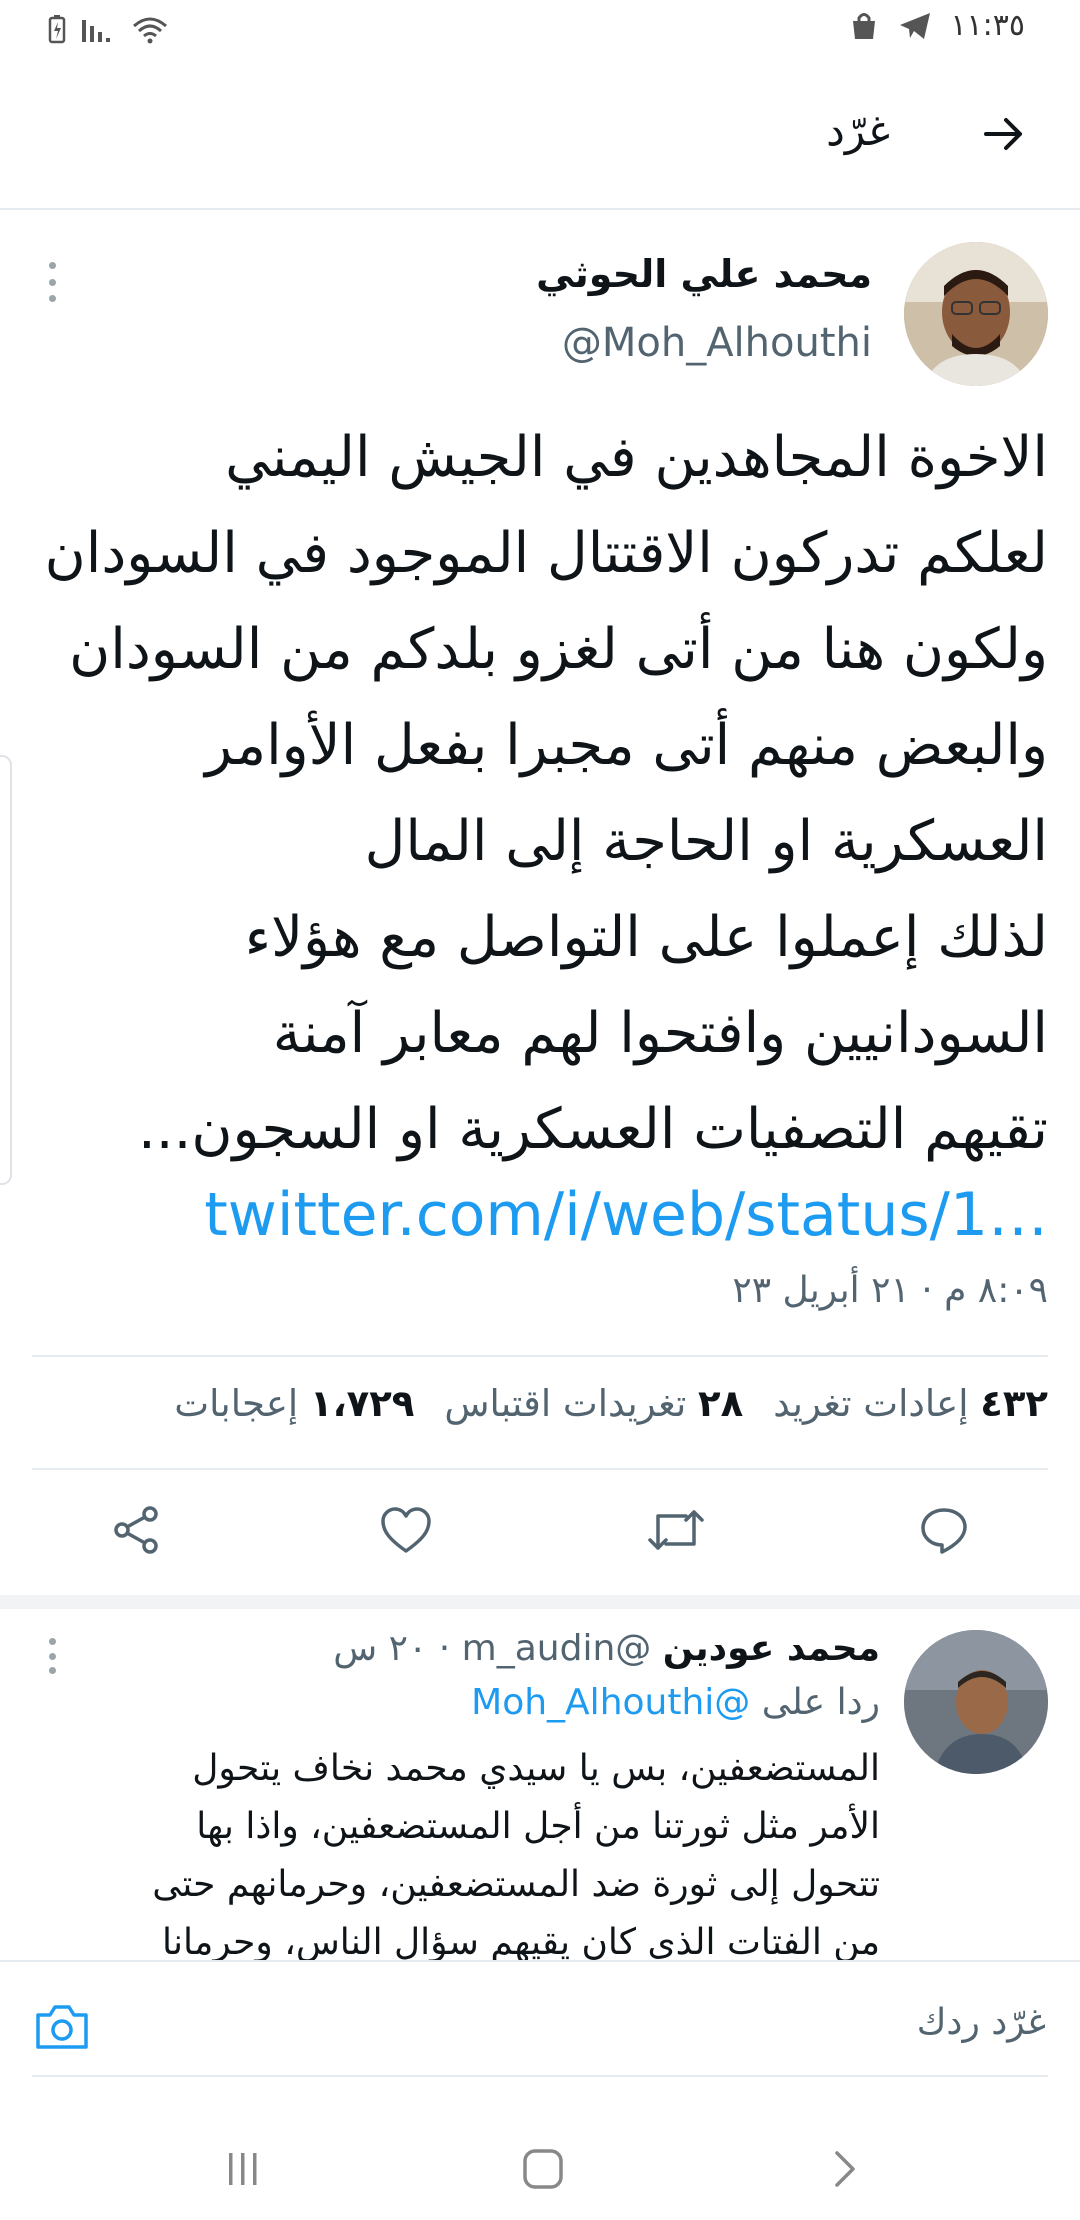 Image resolution: width=1080 pixels, height=2220 pixels. Describe the element at coordinates (593, 1403) in the screenshot. I see `quotes-stat: ٢٨ تغريدات اقتباس` at that location.